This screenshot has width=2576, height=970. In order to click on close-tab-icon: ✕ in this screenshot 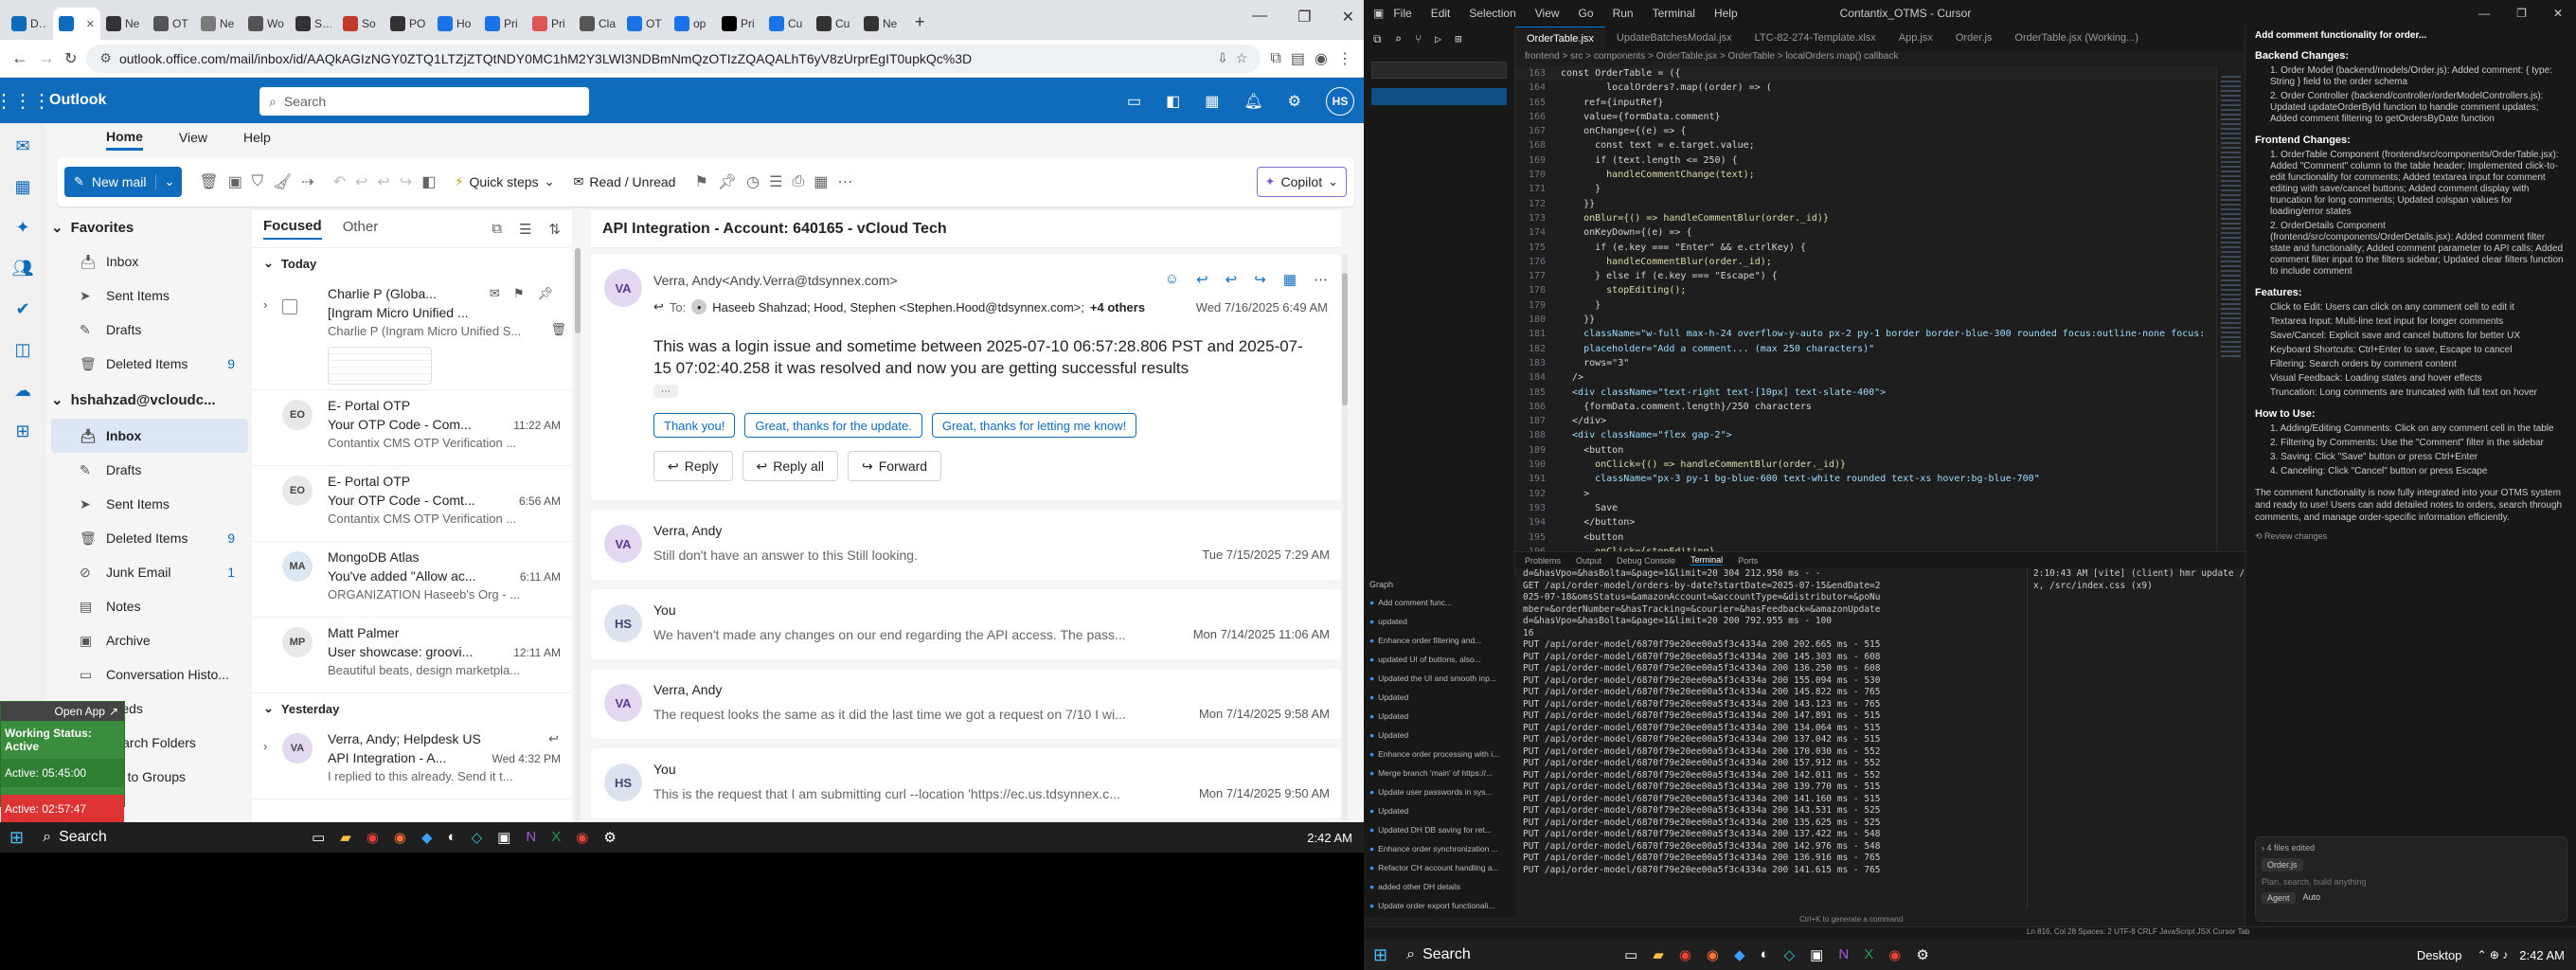, I will do `click(90, 24)`.